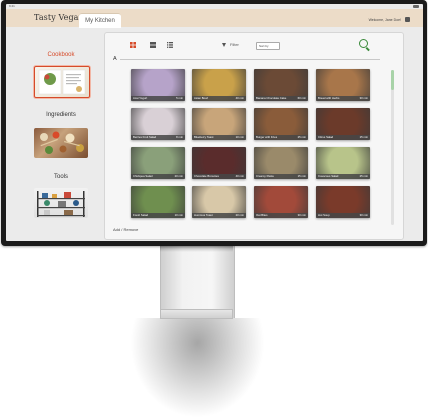 The height and width of the screenshot is (420, 428). Describe the element at coordinates (250, 59) in the screenshot. I see `section-divider` at that location.